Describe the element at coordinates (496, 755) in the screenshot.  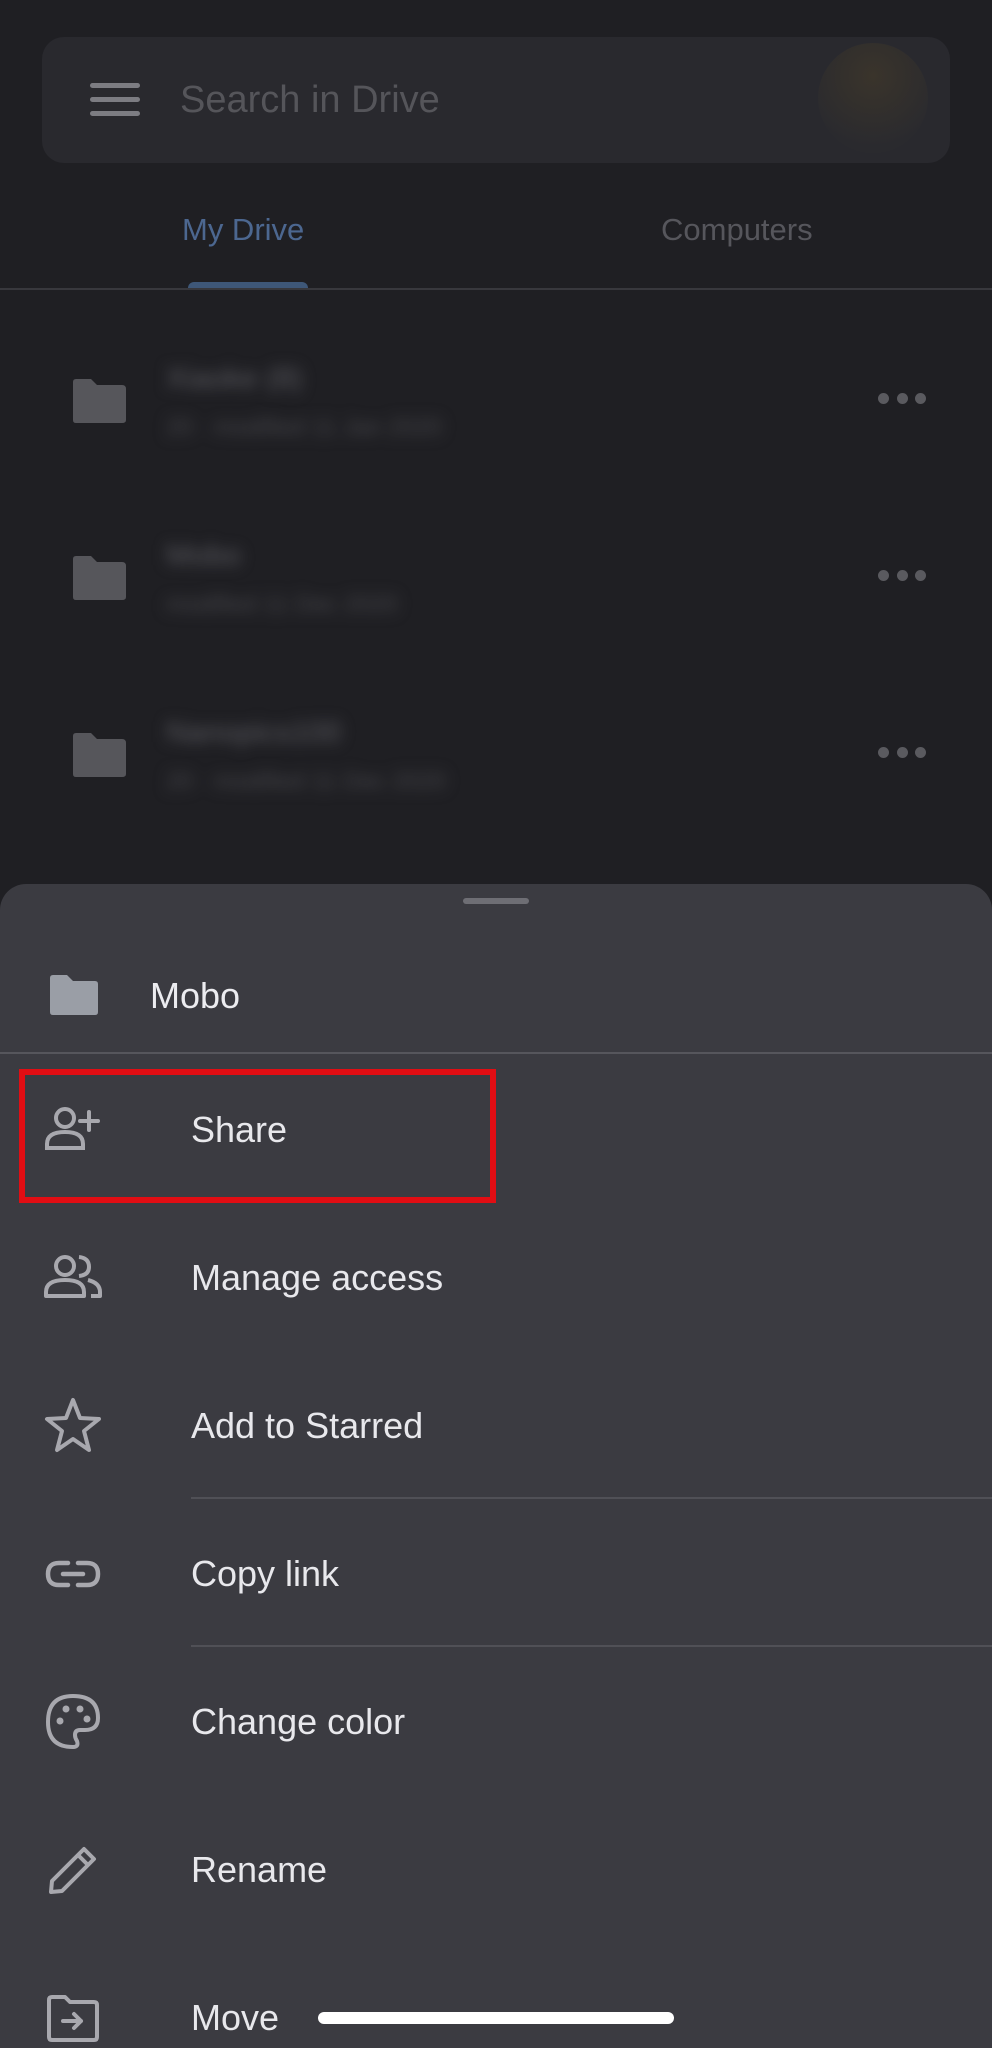
I see `file-row: Nanopics100 20 · modified 11 Dec 2020` at that location.